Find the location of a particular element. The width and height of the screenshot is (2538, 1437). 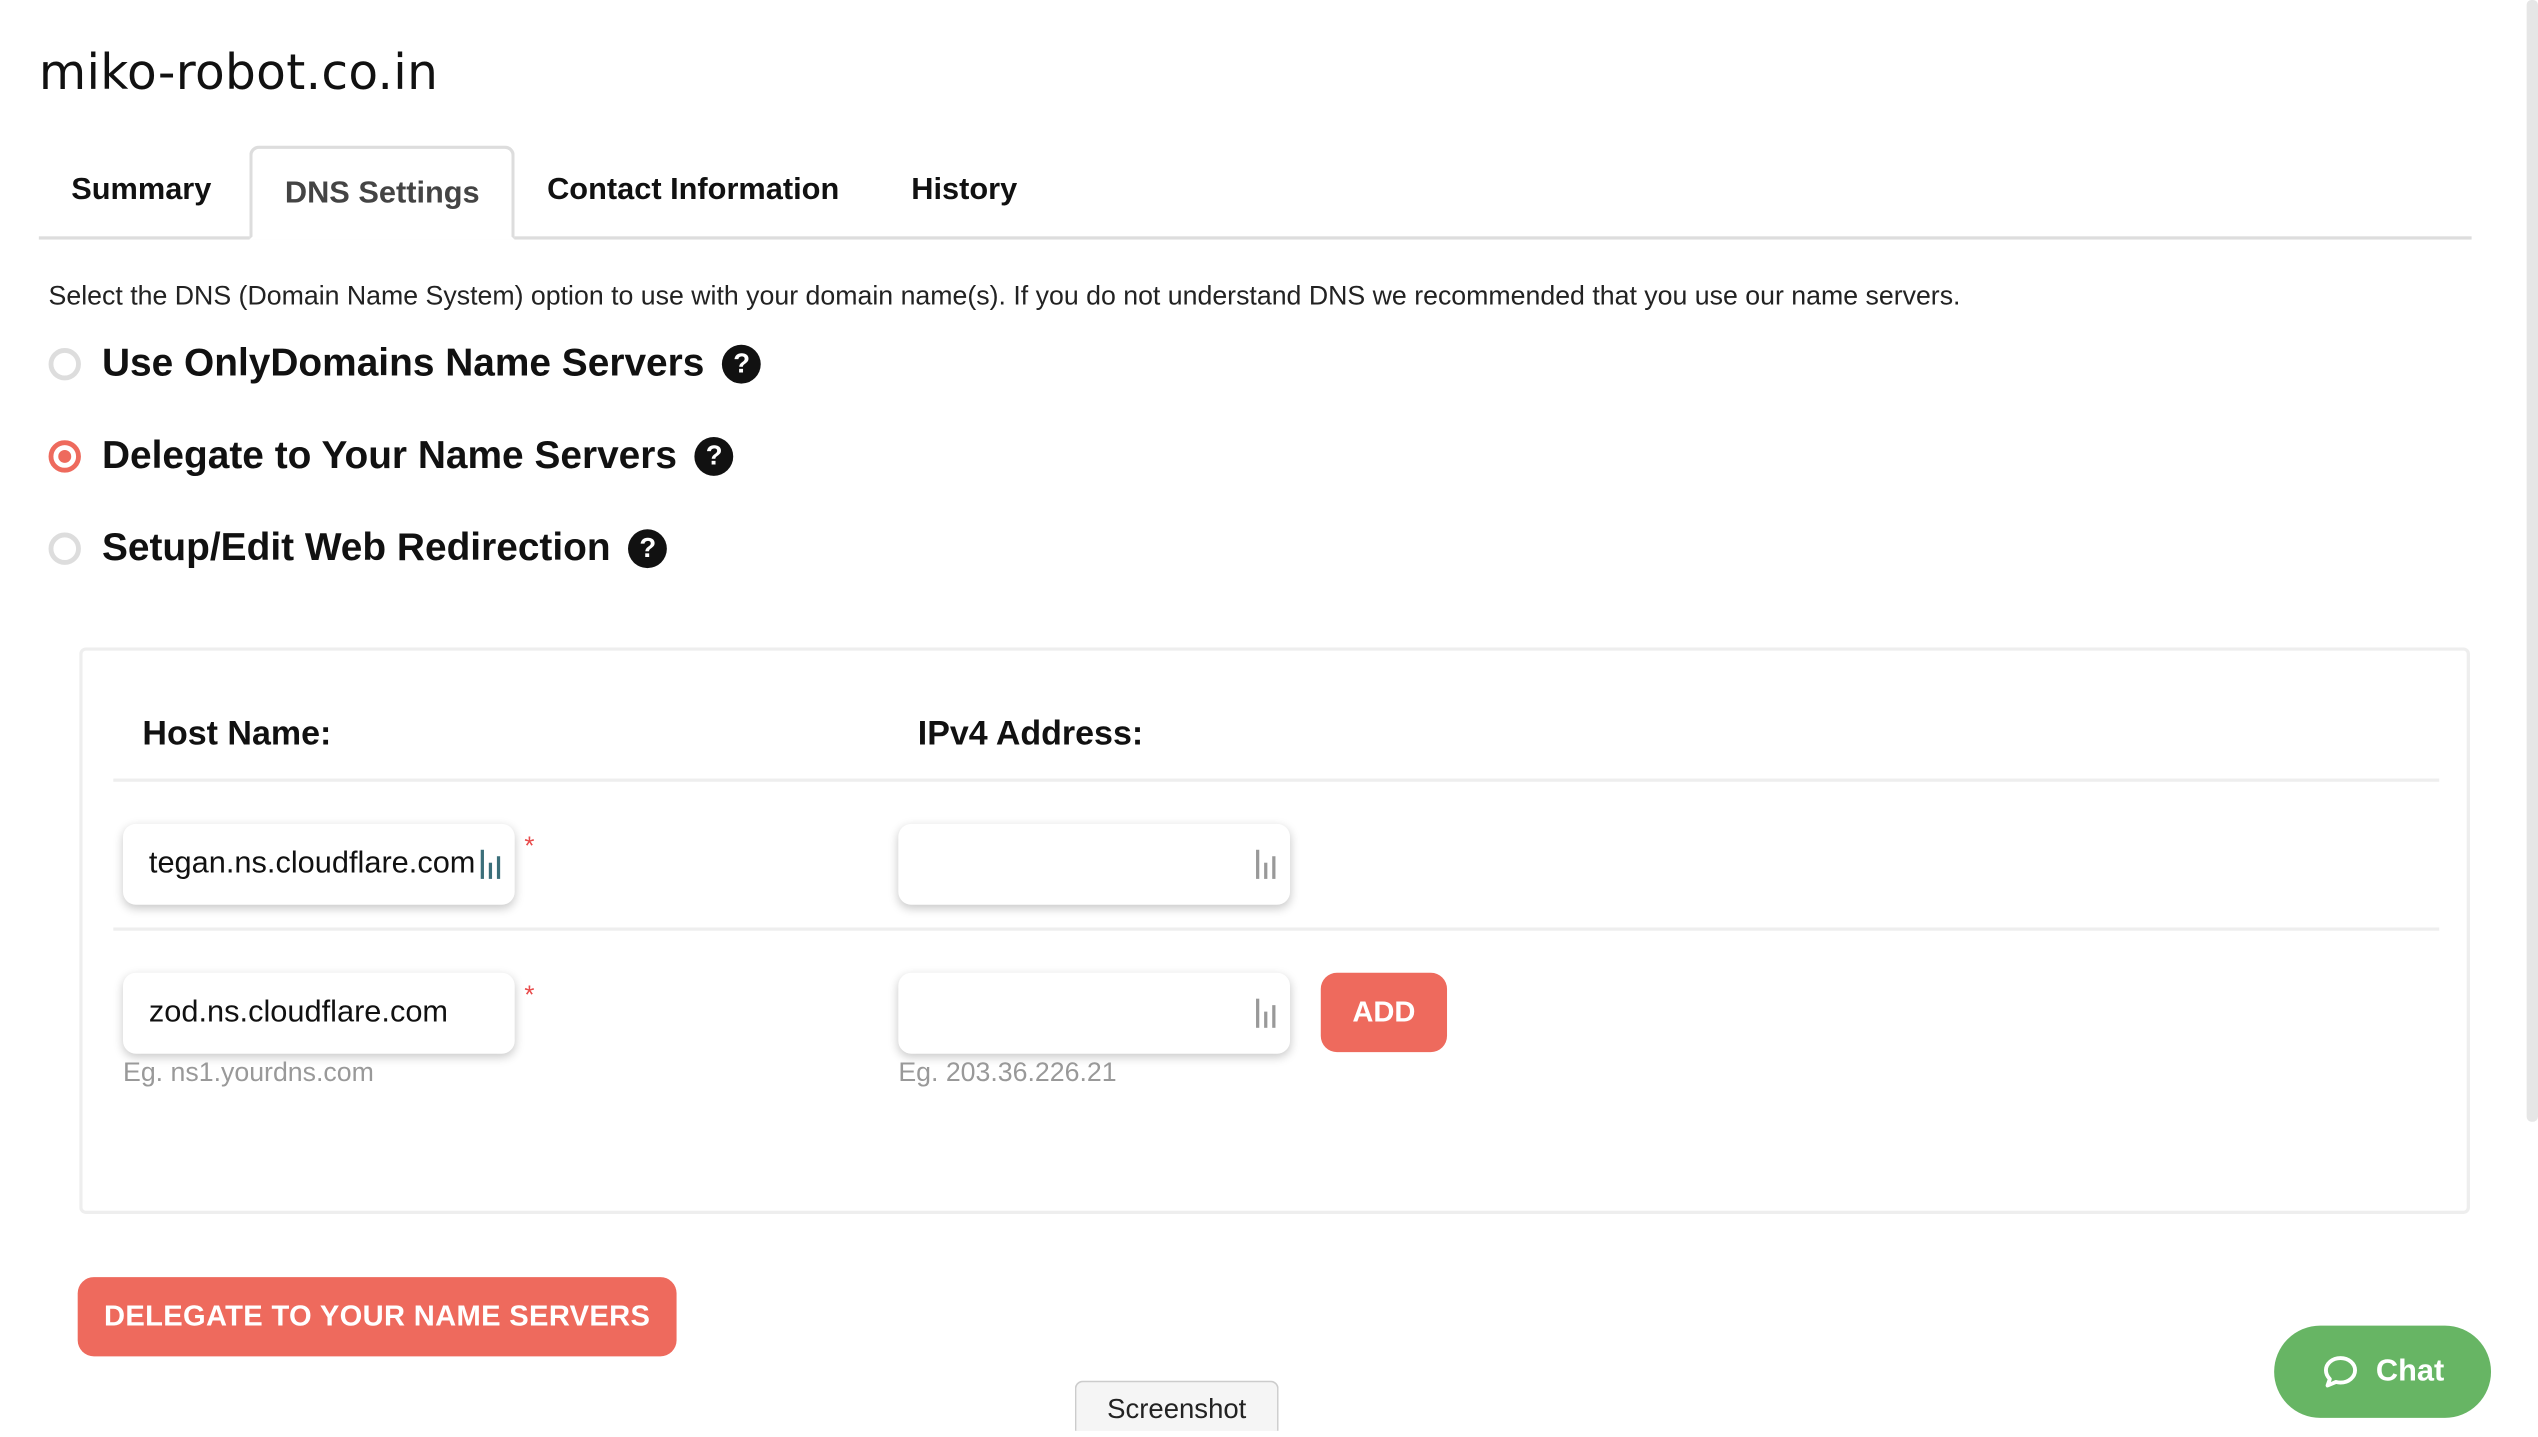

chat-button: Chat is located at coordinates (2383, 1371).